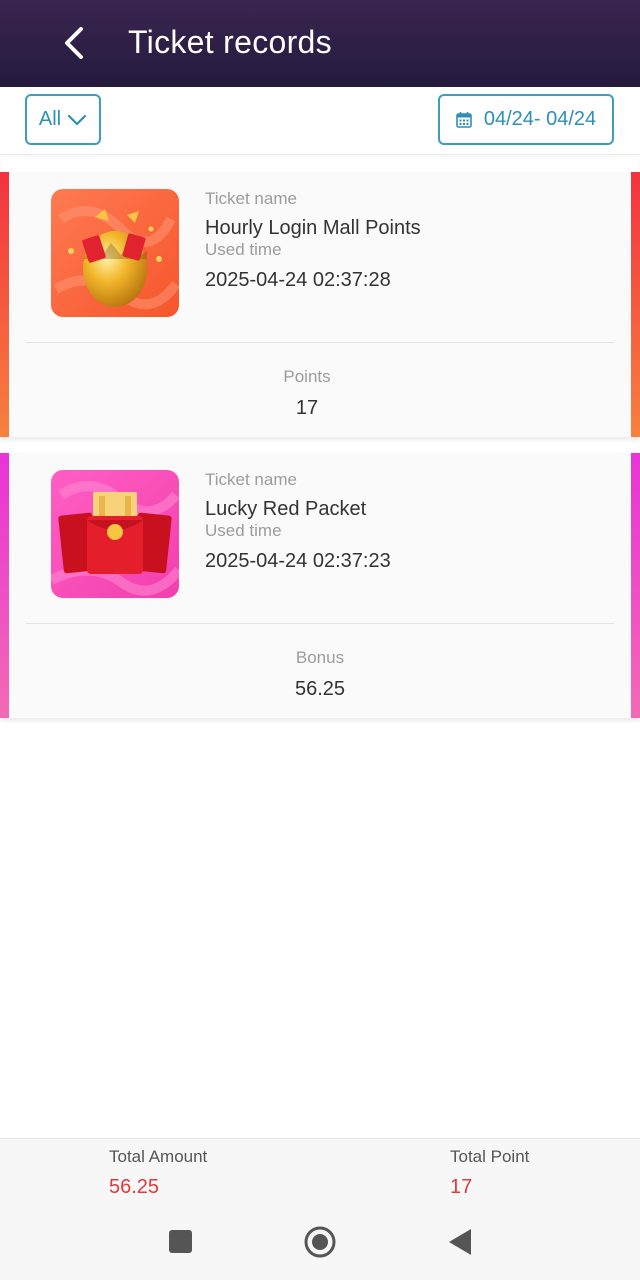 The image size is (640, 1280). Describe the element at coordinates (115, 534) in the screenshot. I see `red-packet-icon` at that location.